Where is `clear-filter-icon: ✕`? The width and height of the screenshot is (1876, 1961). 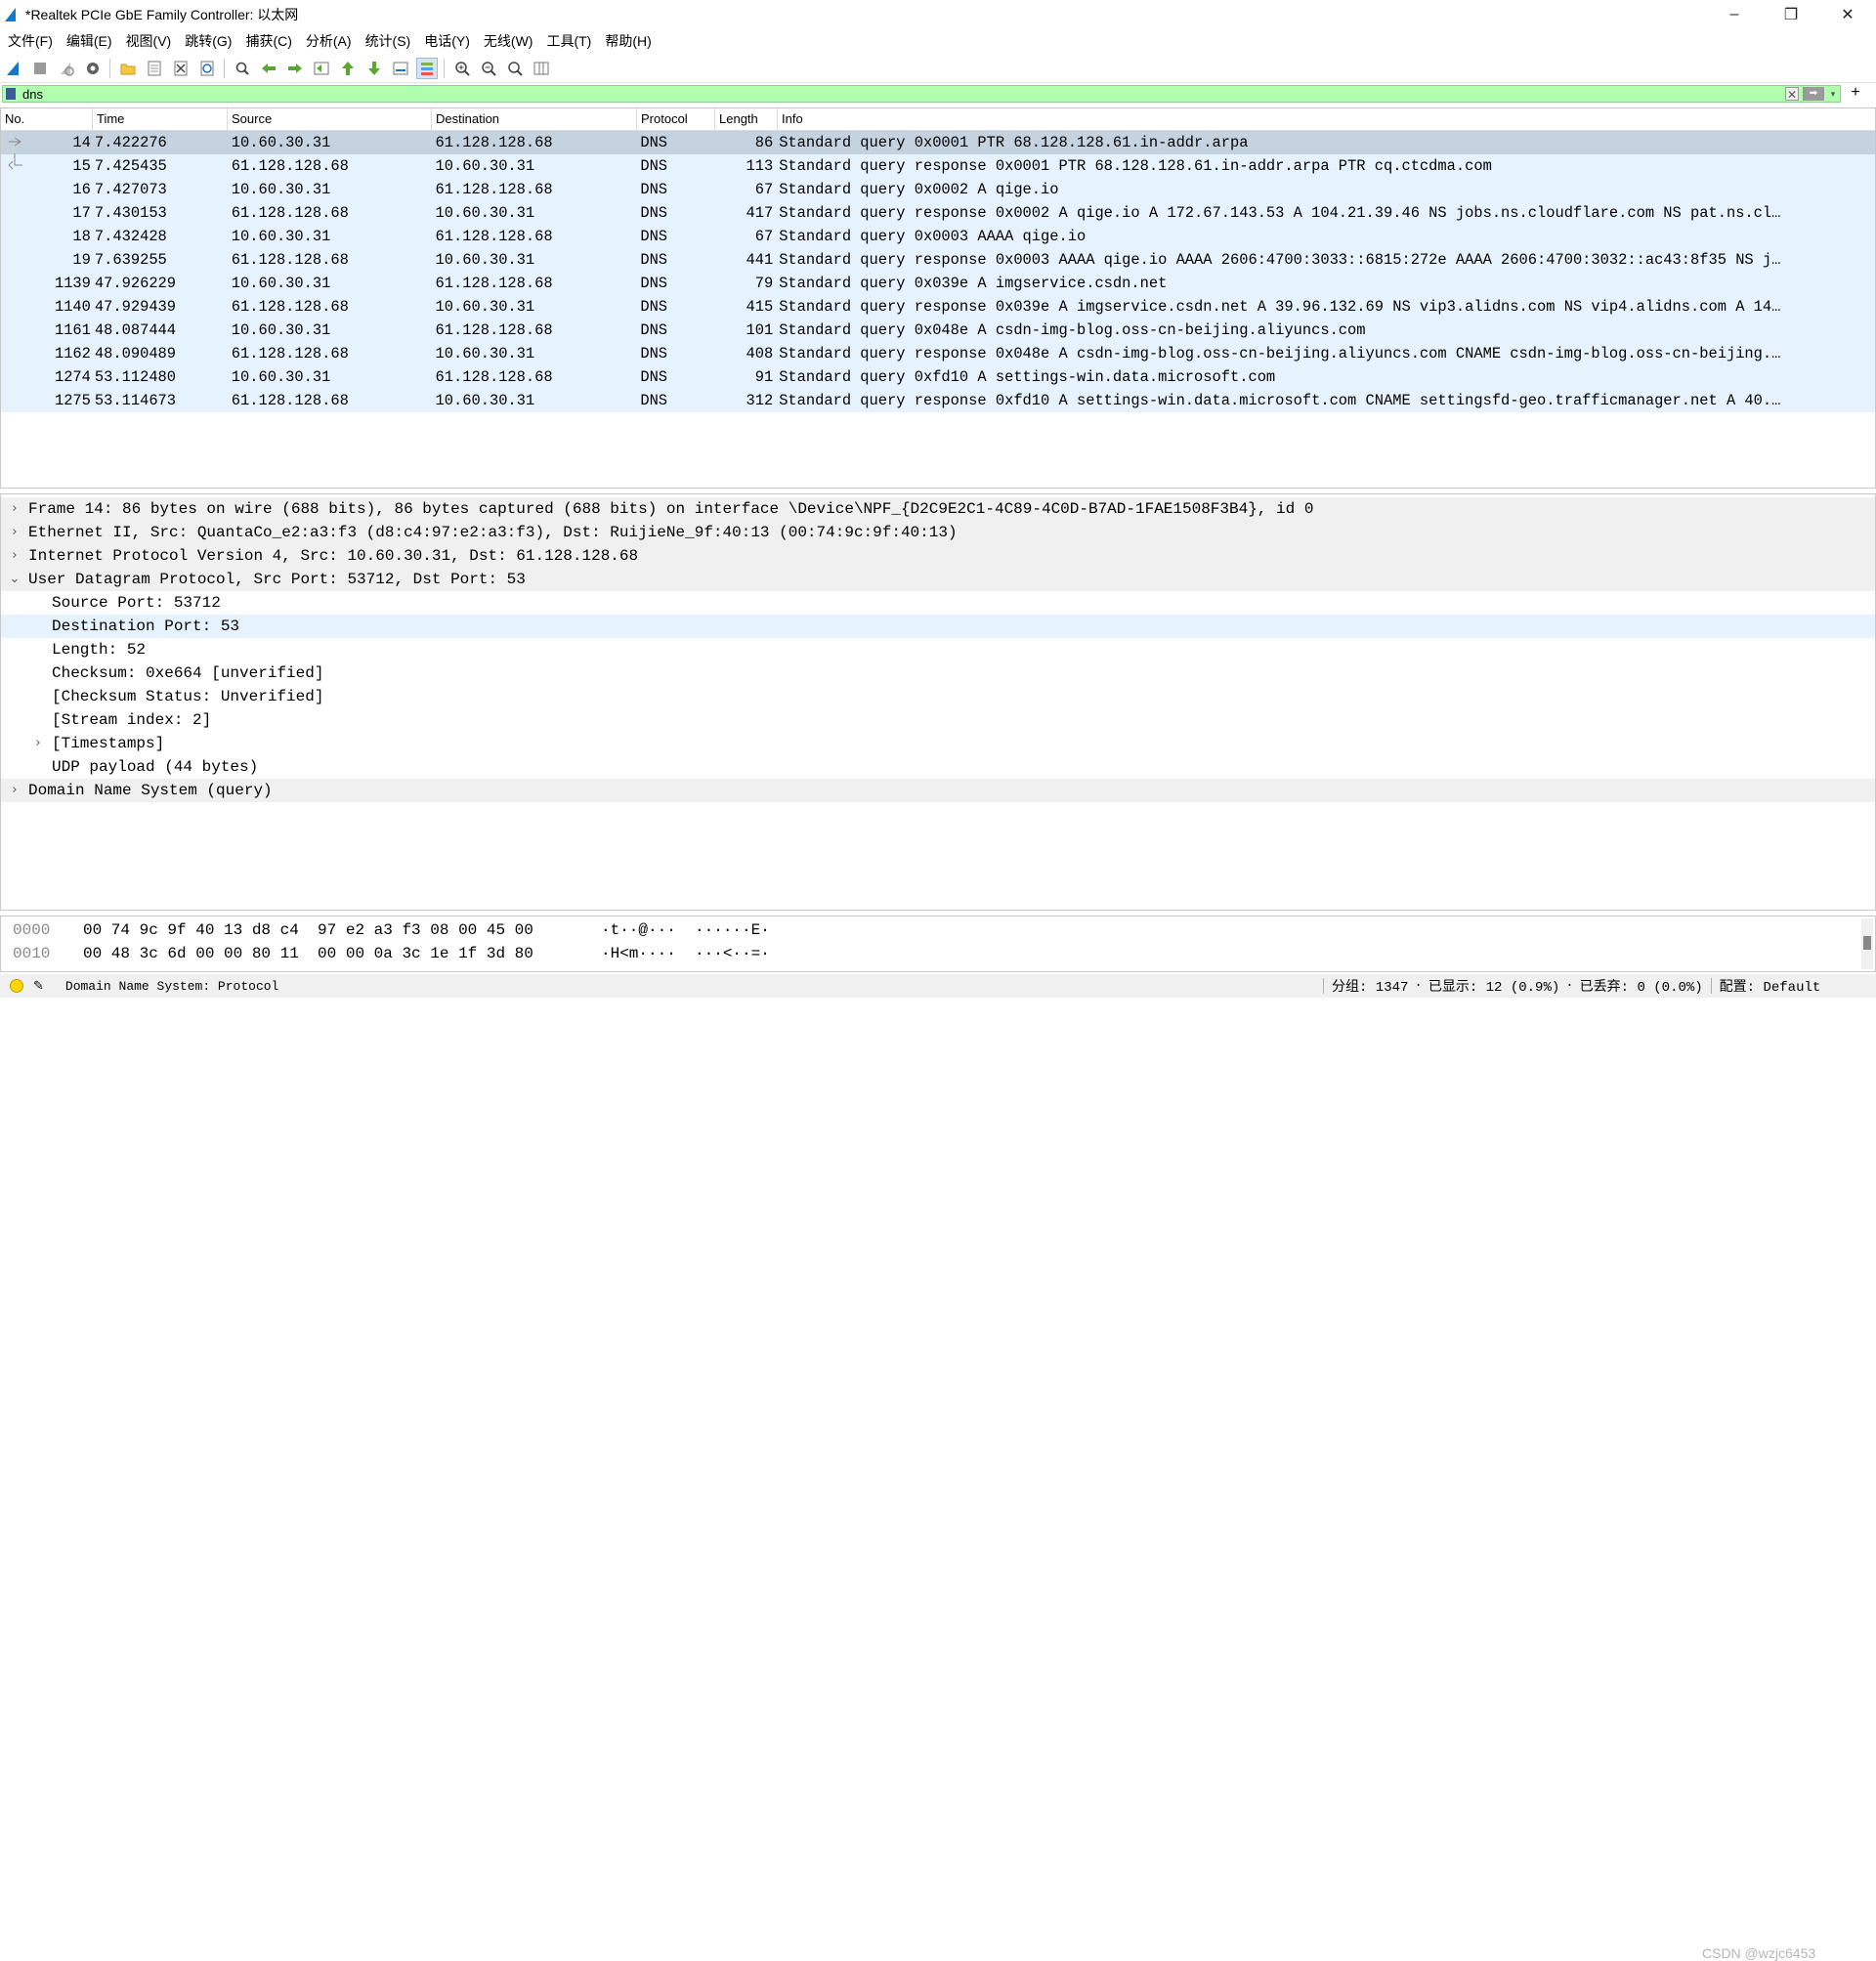 clear-filter-icon: ✕ is located at coordinates (1792, 94).